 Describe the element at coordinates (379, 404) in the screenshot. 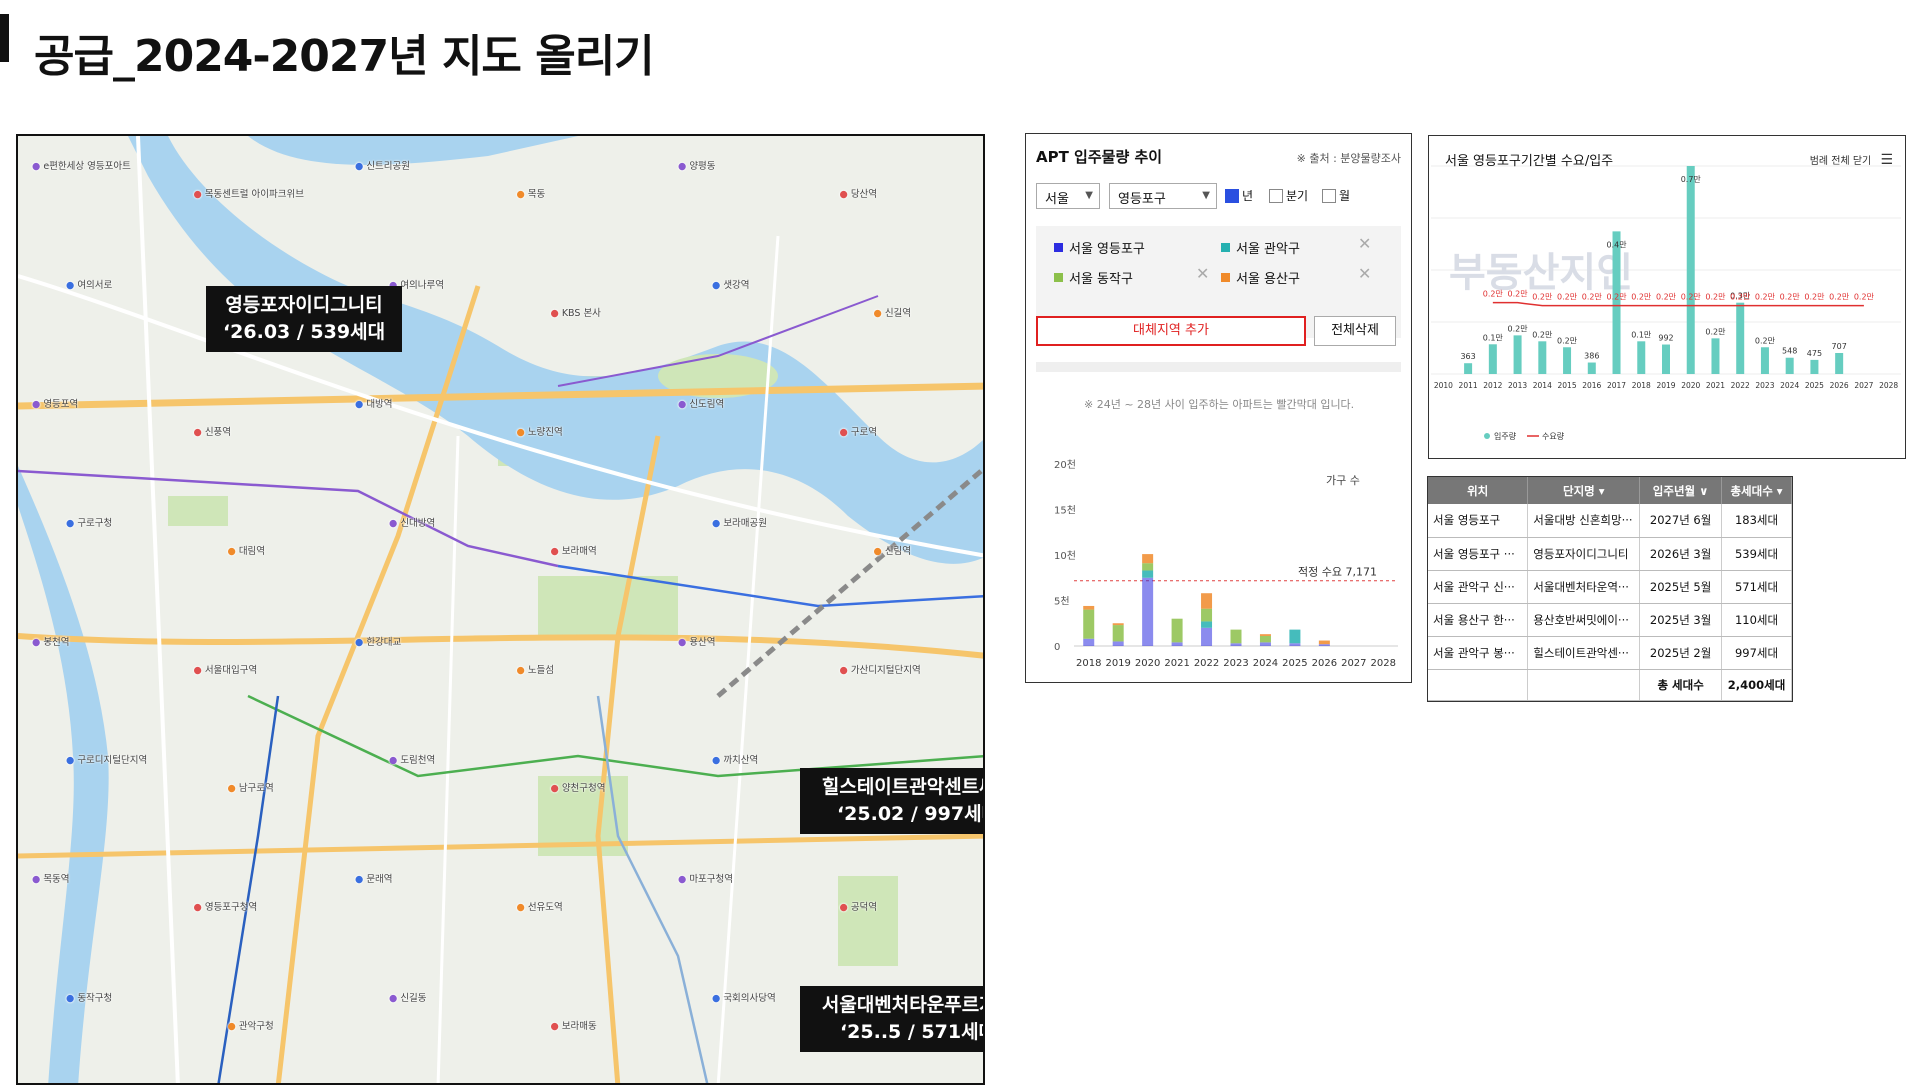

I see `place-name: 대방역` at that location.